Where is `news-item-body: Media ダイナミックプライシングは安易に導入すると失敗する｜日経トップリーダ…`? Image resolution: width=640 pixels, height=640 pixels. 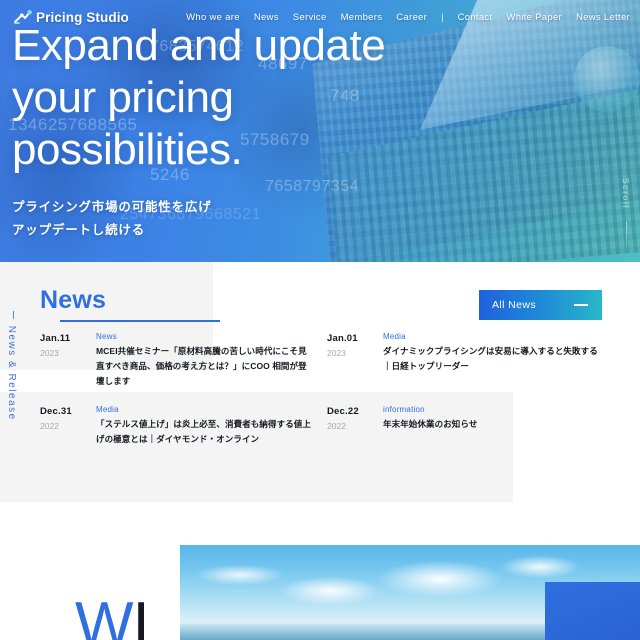
news-item-body: Media ダイナミックプライシングは安易に導入すると失敗する｜日経トップリーダ… is located at coordinates (491, 360).